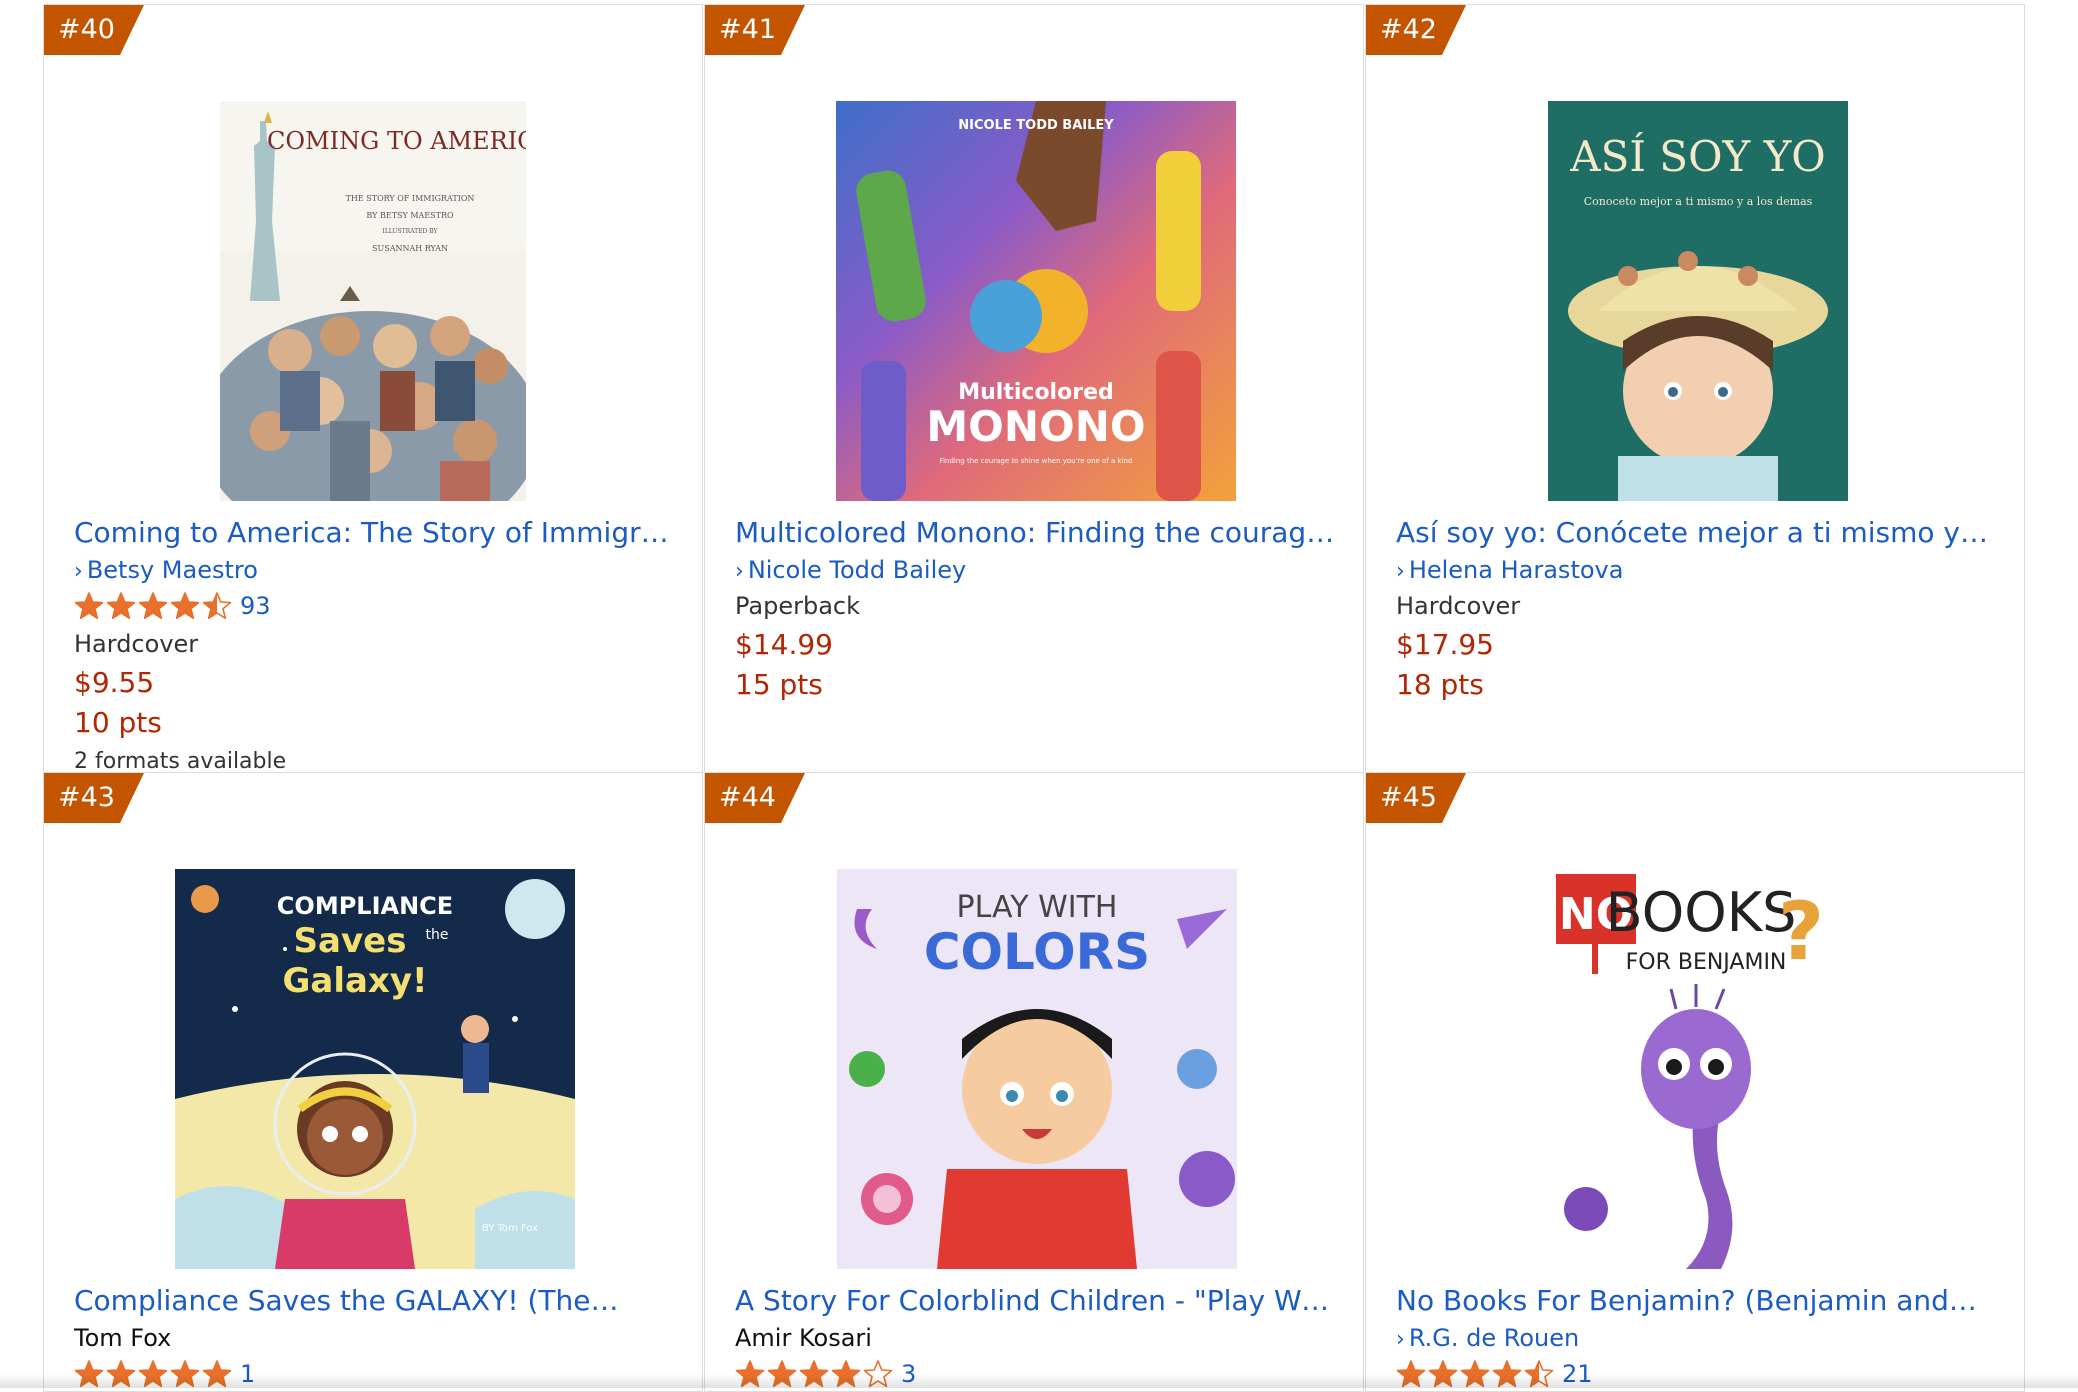 The height and width of the screenshot is (1392, 2078). Describe the element at coordinates (1036, 125) in the screenshot. I see `cover-author: NICOLE TODD BAILEY` at that location.